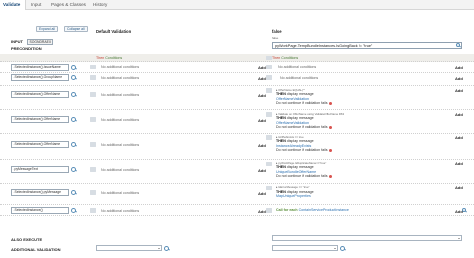  Describe the element at coordinates (237, 5) in the screenshot. I see `tab-bar: Validate Input Pages & Classes History` at that location.